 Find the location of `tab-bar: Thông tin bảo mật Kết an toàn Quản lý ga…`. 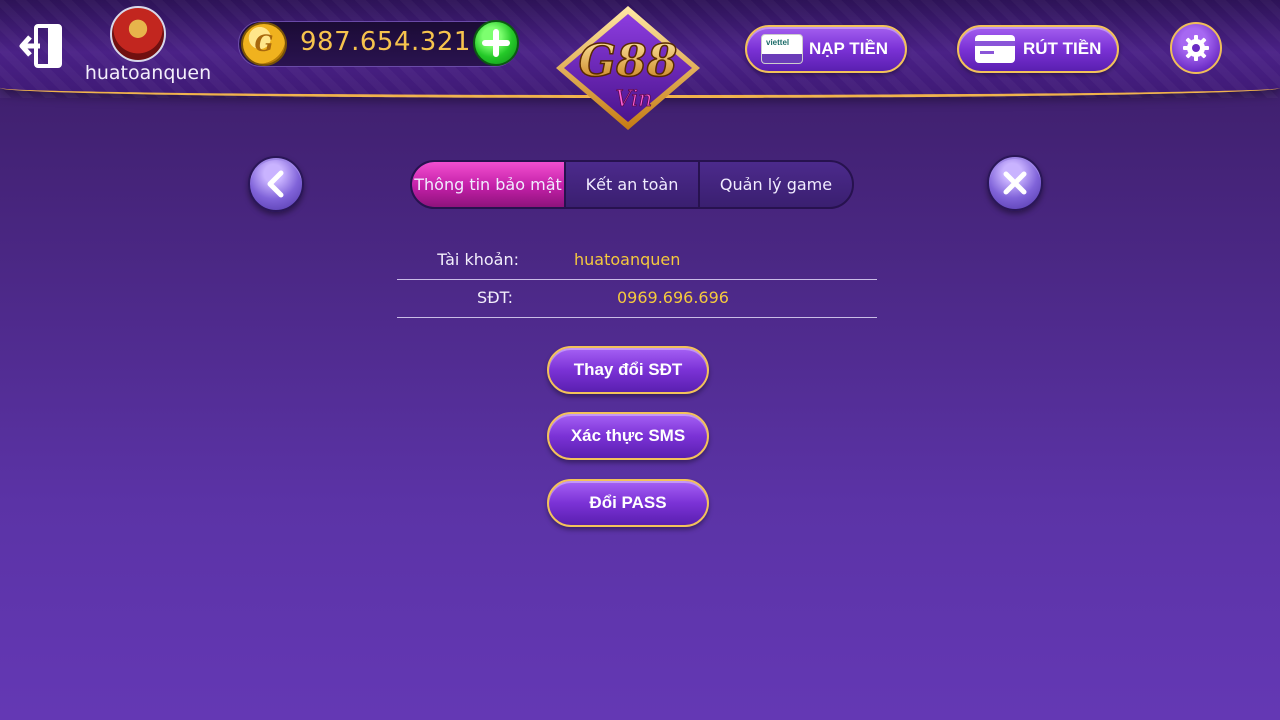

tab-bar: Thông tin bảo mật Kết an toàn Quản lý ga… is located at coordinates (632, 184).